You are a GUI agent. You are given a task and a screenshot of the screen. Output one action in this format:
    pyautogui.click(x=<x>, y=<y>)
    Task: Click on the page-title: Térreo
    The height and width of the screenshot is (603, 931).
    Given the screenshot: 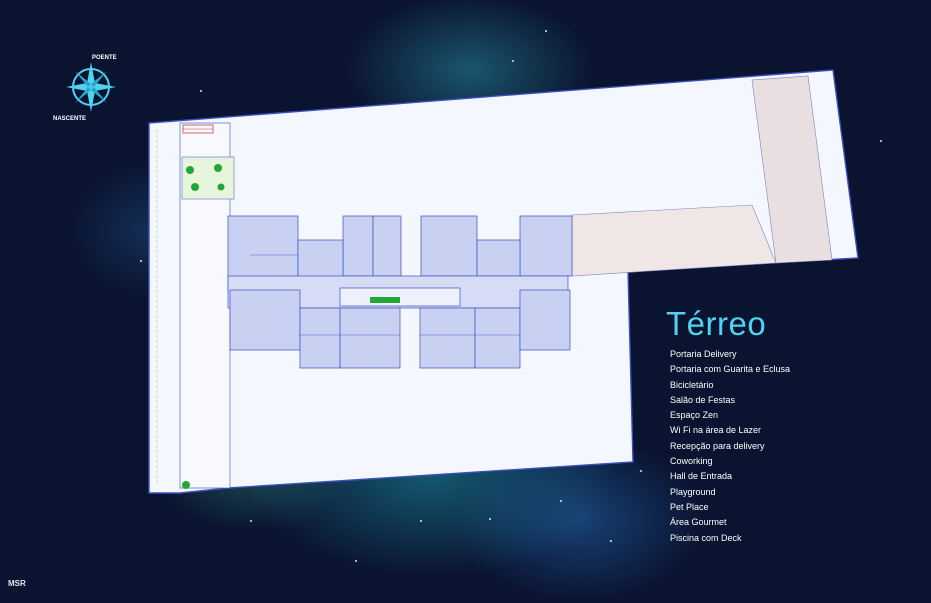 What is the action you would take?
    pyautogui.click(x=716, y=323)
    